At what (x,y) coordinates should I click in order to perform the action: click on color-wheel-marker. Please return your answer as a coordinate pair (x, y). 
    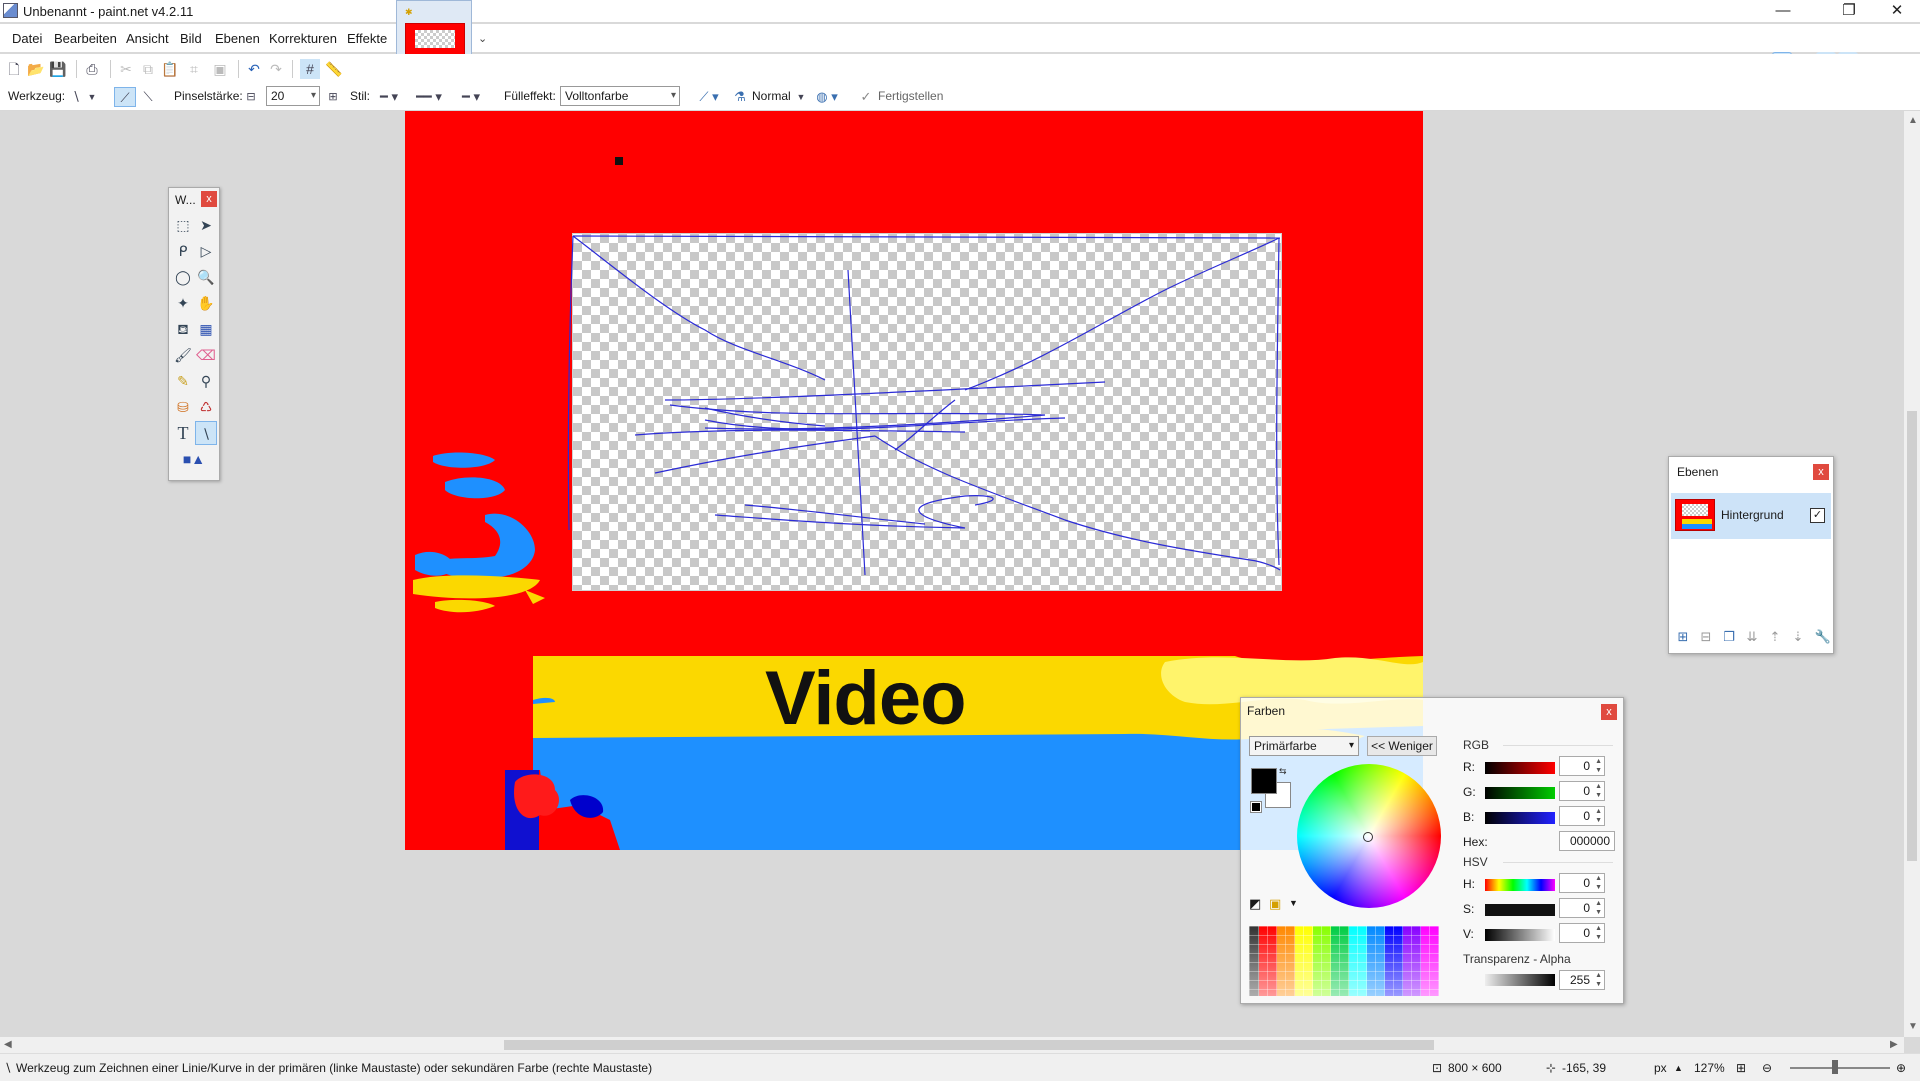
    Looking at the image, I should click on (1368, 837).